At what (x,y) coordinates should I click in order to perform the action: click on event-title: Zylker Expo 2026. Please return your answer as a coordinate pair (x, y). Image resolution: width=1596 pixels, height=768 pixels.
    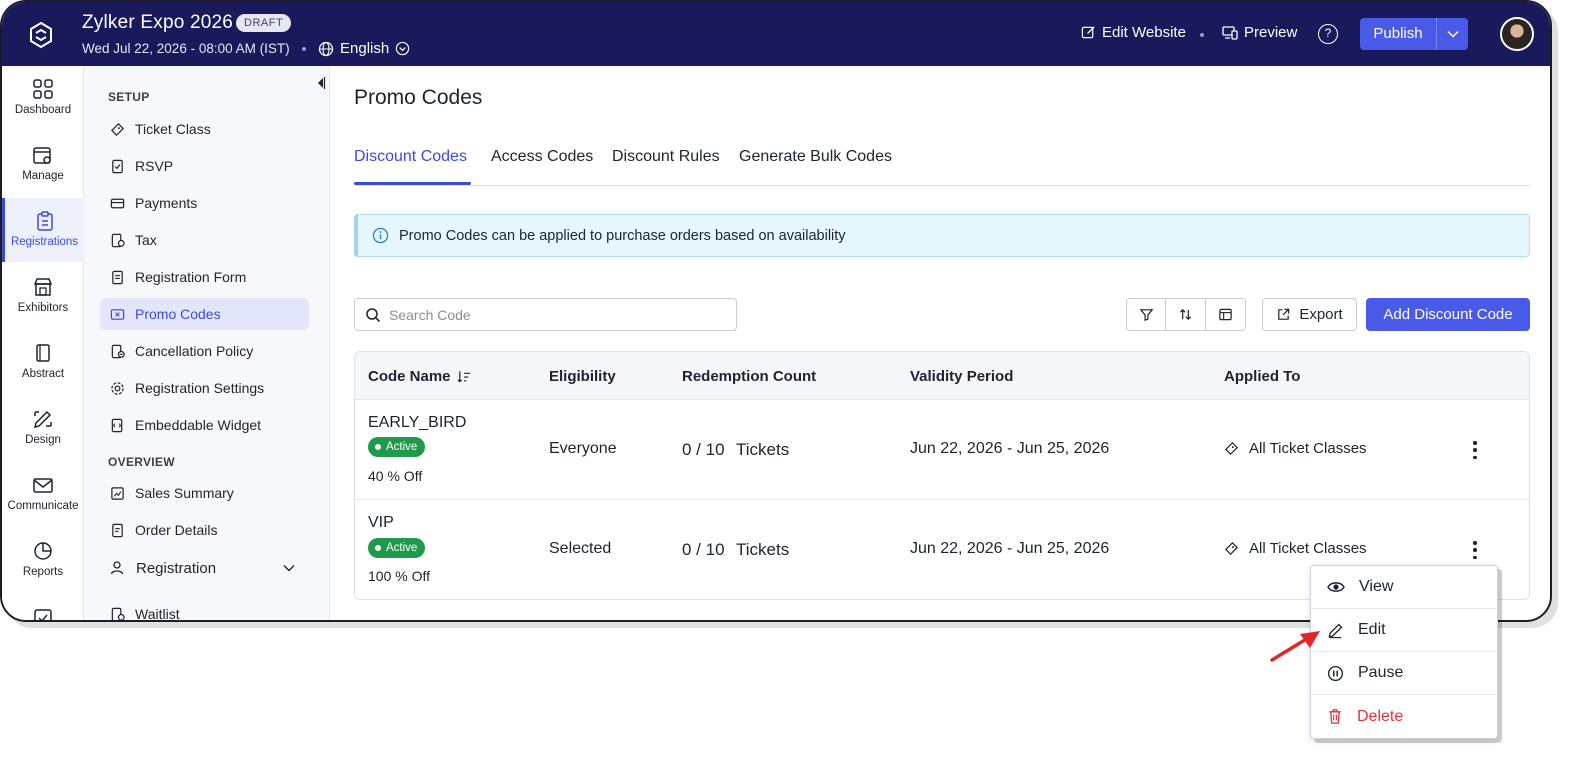
    Looking at the image, I should click on (158, 22).